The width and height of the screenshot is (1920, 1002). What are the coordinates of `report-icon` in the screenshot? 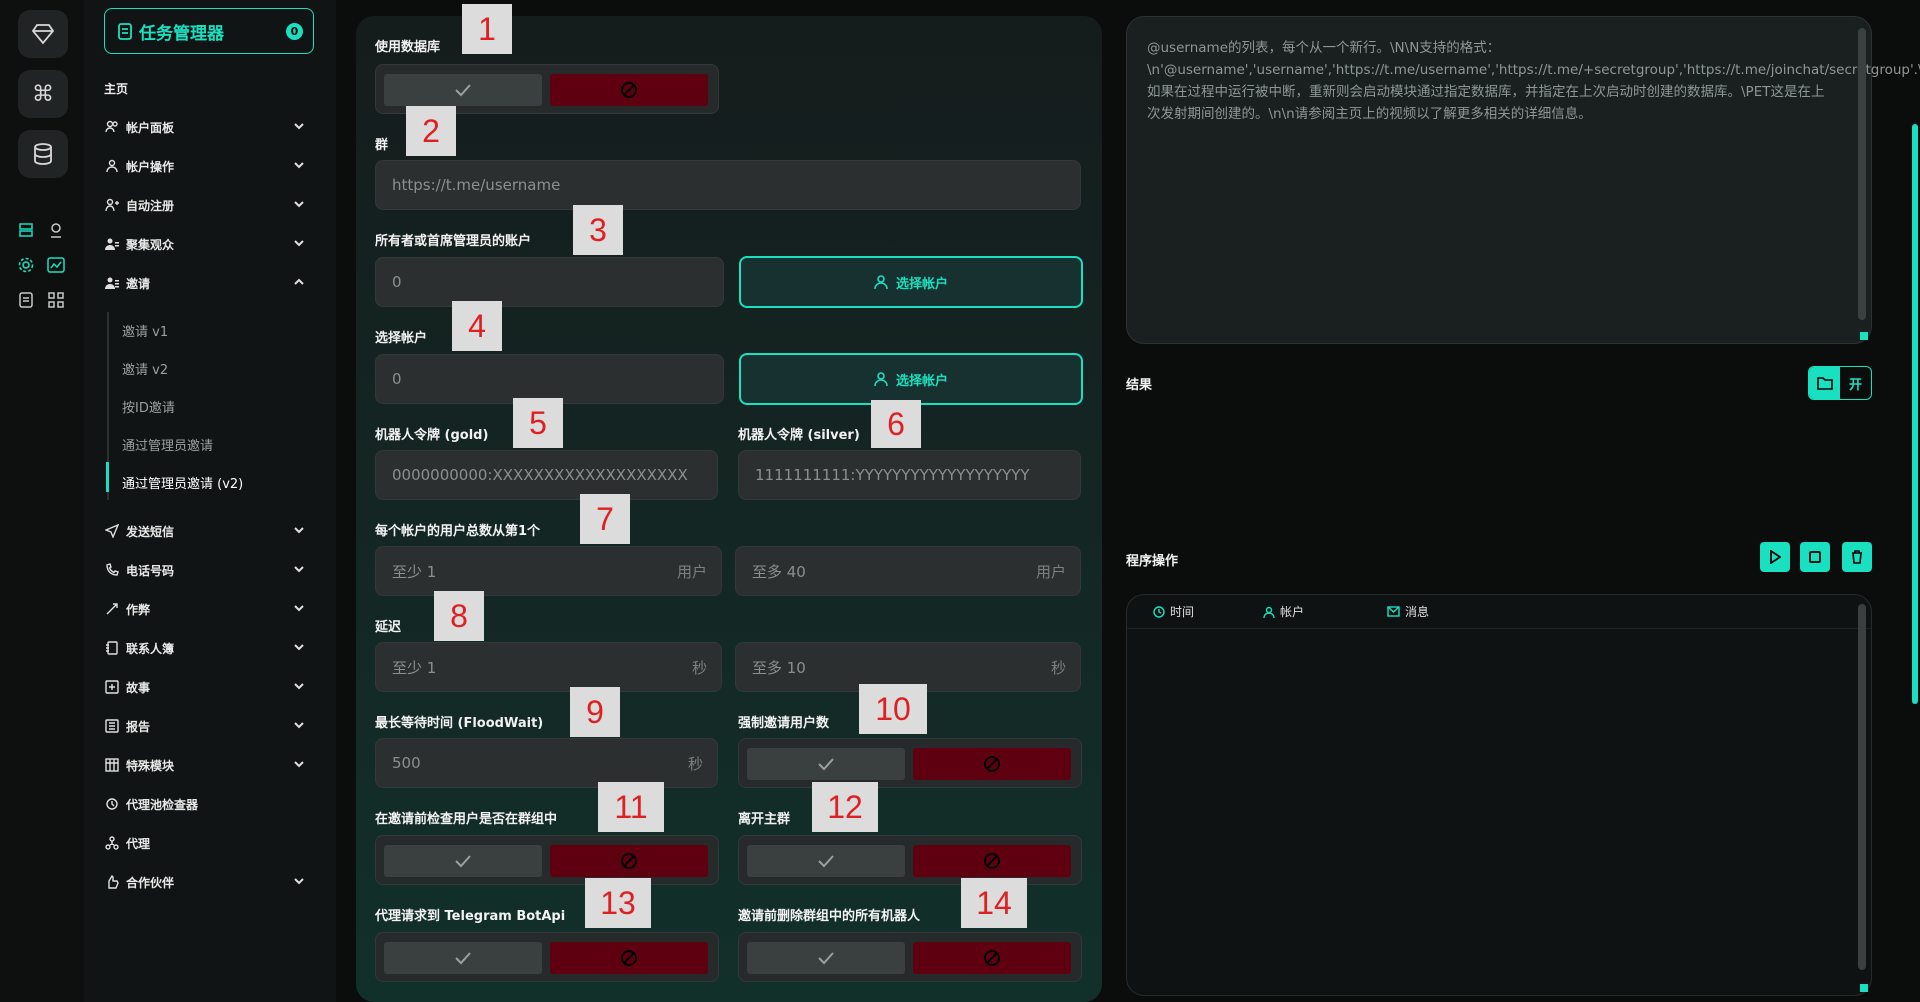 It's located at (112, 726).